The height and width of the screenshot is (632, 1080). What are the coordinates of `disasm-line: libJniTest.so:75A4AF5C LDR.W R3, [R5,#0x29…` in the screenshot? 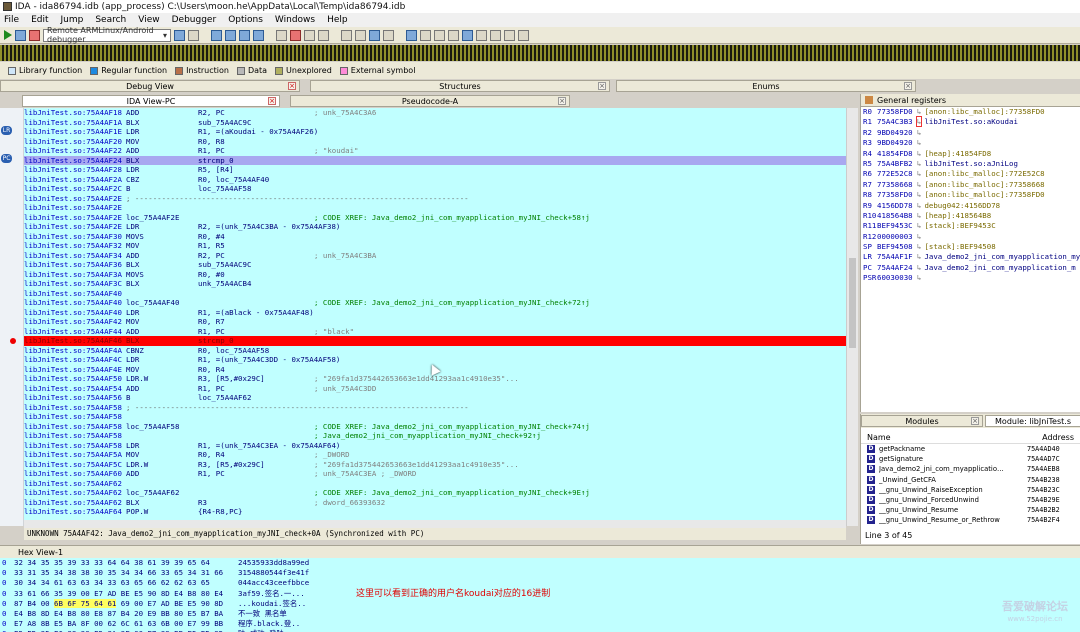 It's located at (435, 465).